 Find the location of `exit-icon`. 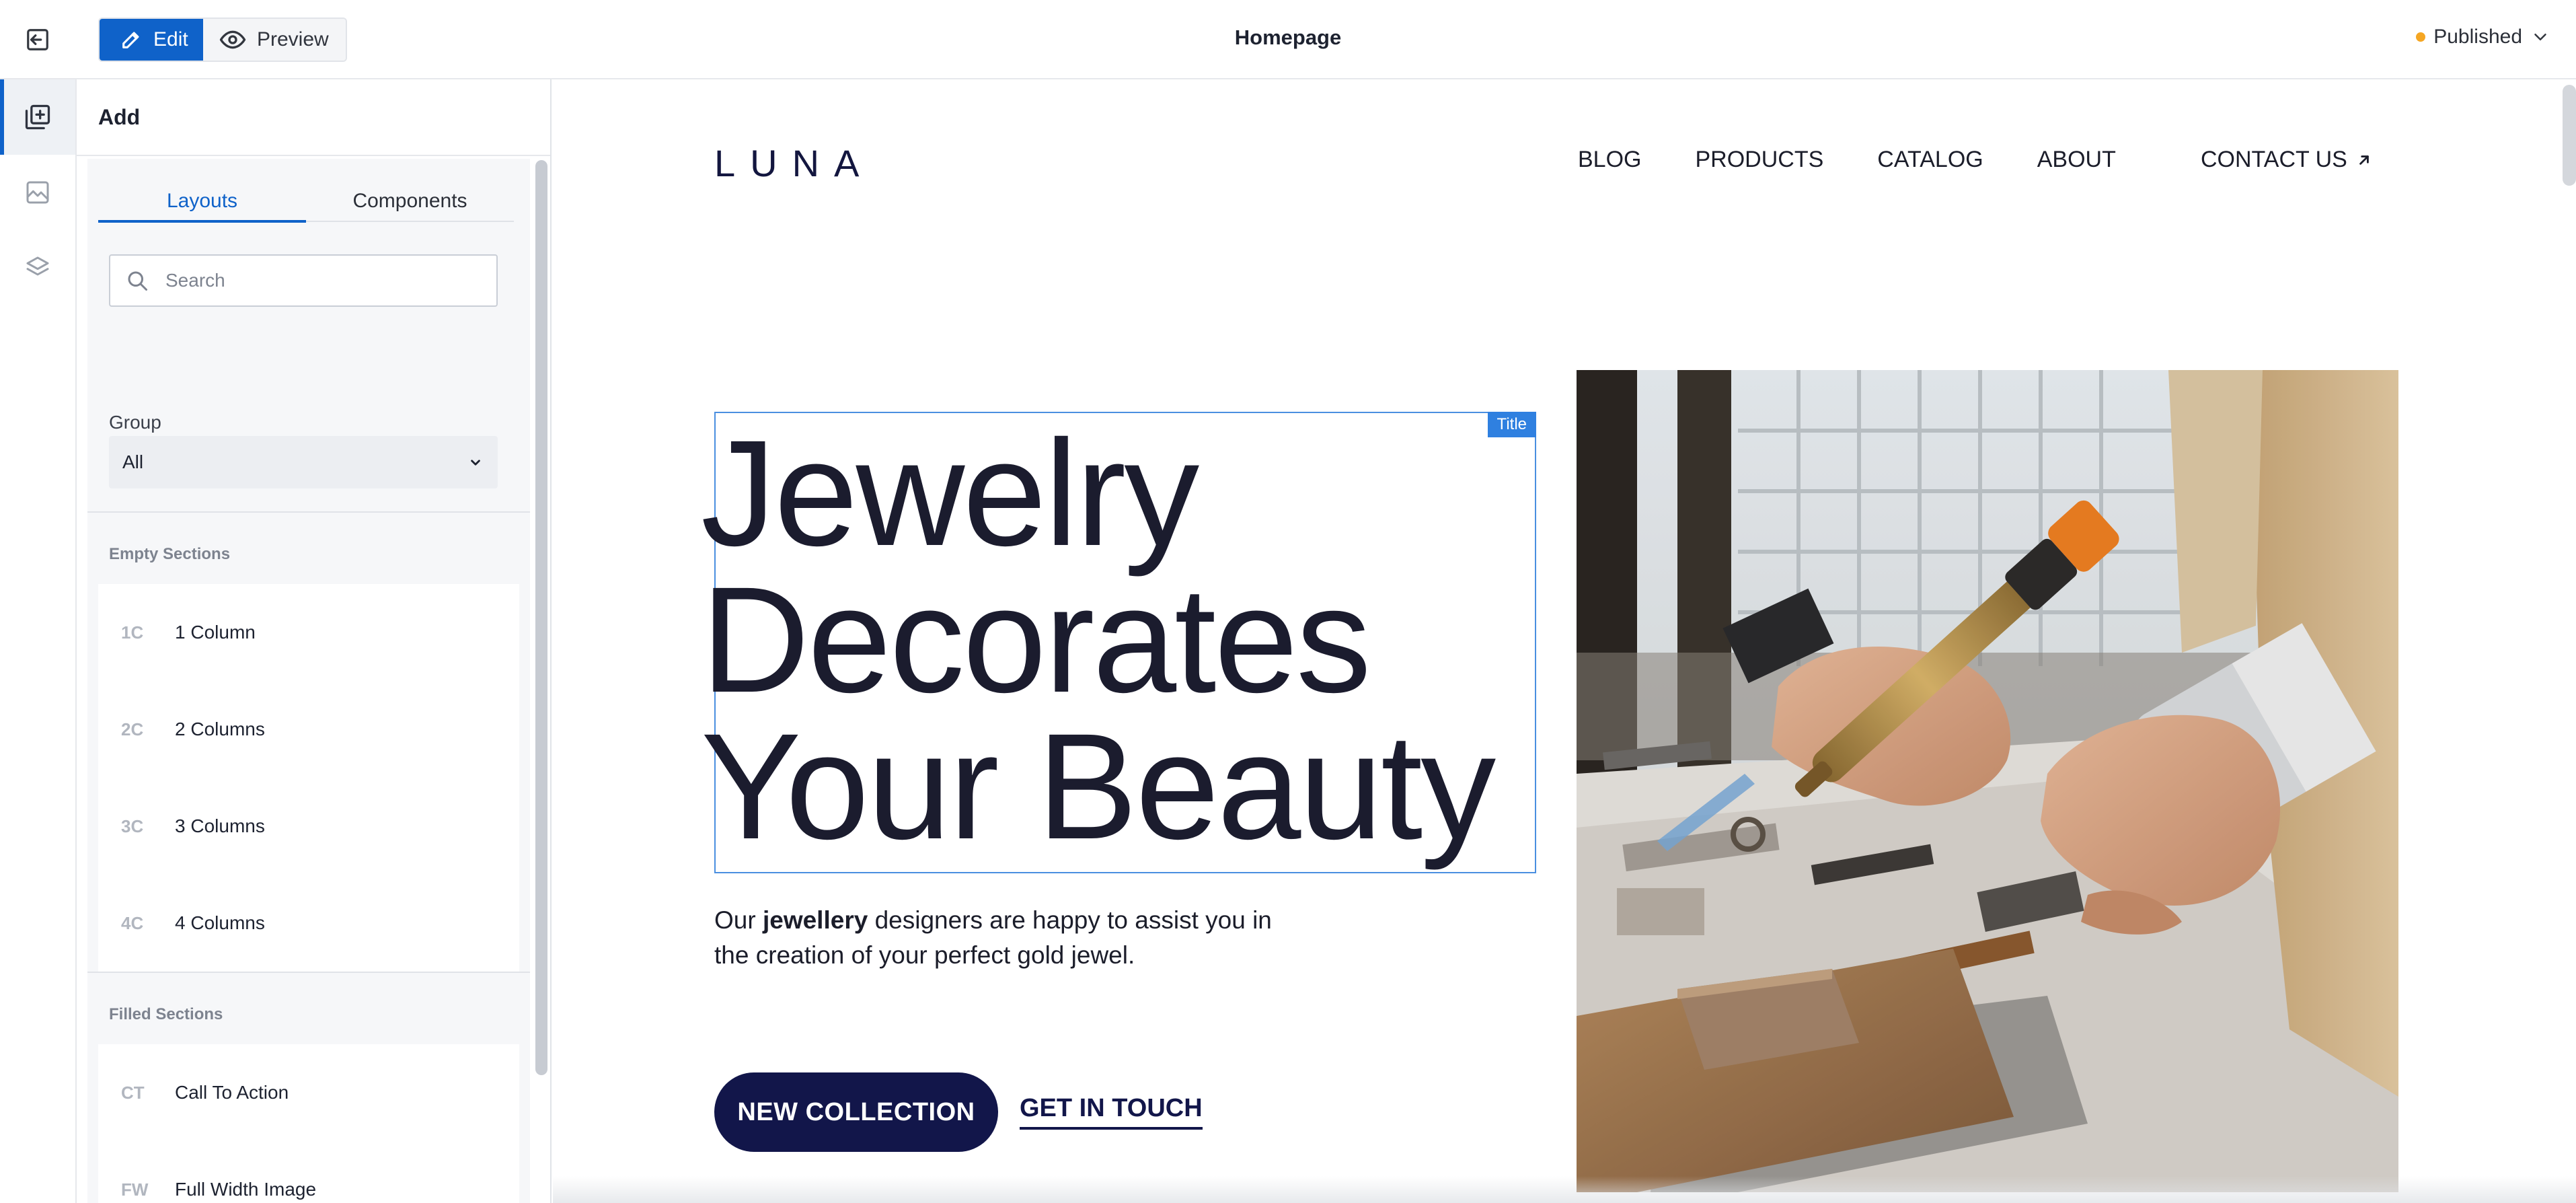

exit-icon is located at coordinates (37, 39).